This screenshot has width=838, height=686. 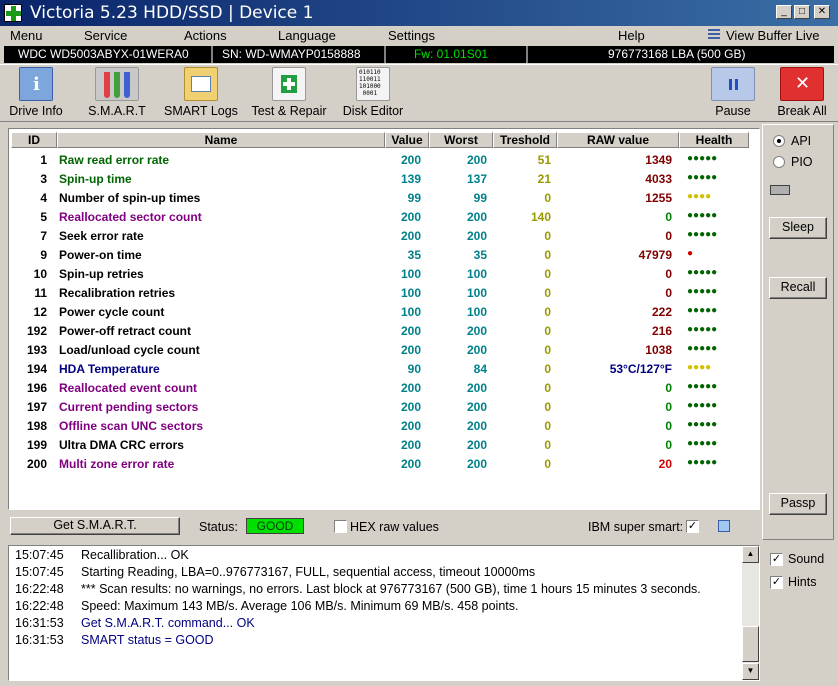 I want to click on scroll-up-icon: ▲, so click(x=750, y=554).